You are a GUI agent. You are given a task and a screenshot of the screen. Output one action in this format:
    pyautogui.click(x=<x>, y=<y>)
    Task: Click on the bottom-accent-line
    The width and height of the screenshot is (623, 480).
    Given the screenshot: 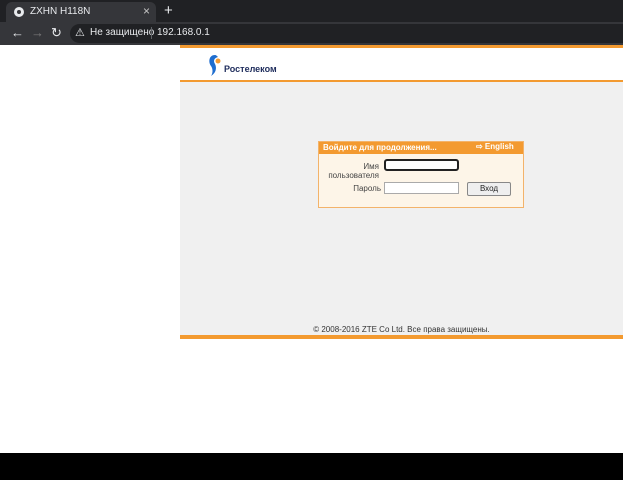 What is the action you would take?
    pyautogui.click(x=401, y=337)
    